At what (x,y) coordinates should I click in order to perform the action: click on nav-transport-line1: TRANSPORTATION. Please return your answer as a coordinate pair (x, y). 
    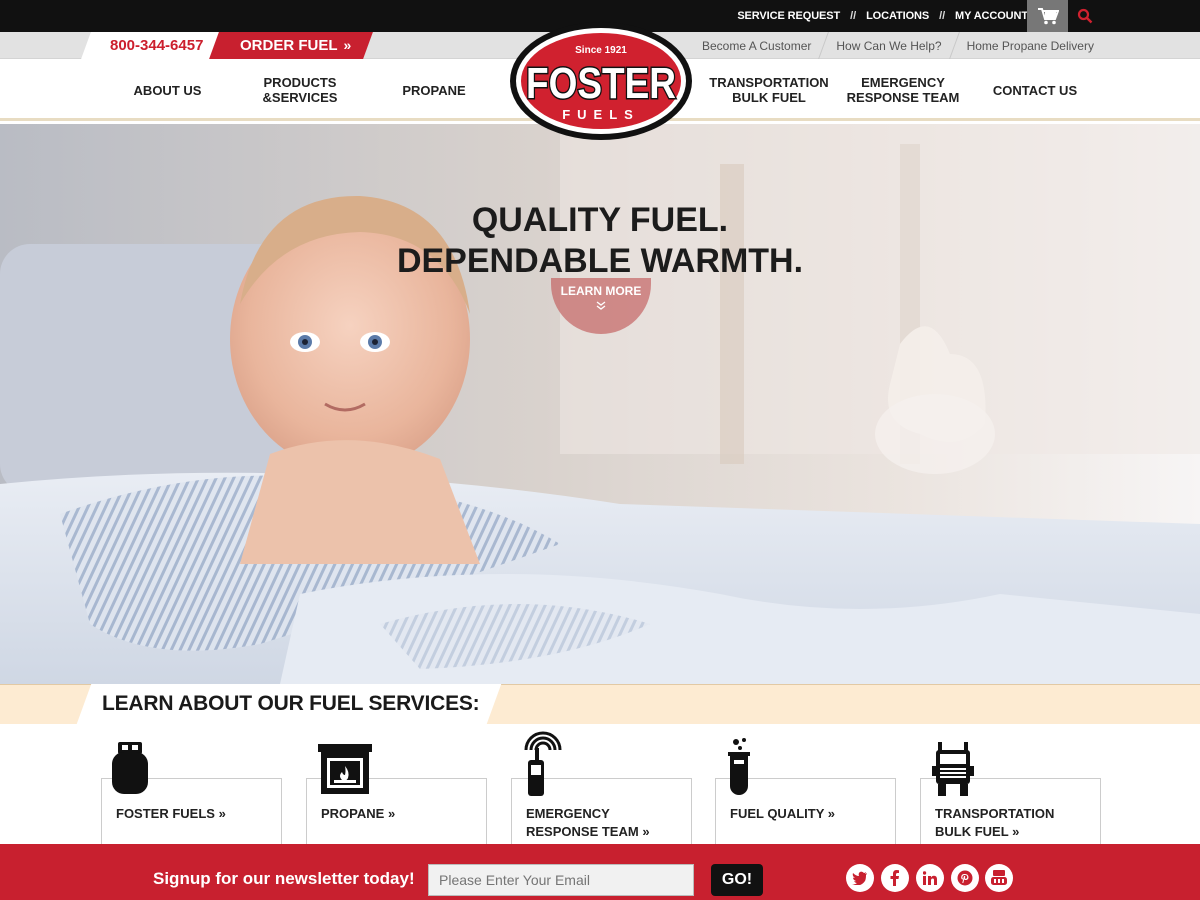
    Looking at the image, I should click on (769, 82).